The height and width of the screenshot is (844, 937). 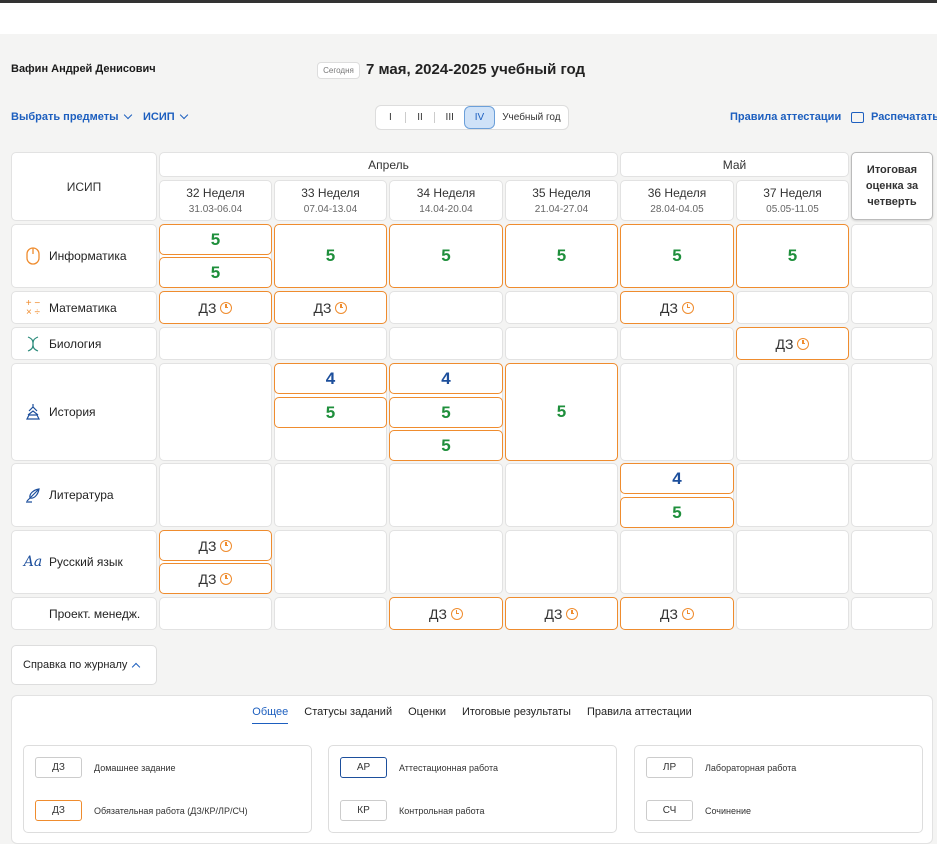 What do you see at coordinates (215, 193) in the screenshot?
I see `week-name: 32 Неделя` at bounding box center [215, 193].